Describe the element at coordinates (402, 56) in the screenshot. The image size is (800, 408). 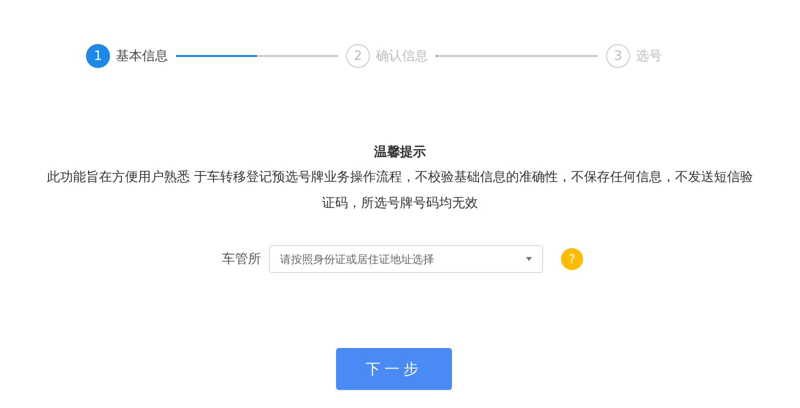
I see `step-label: 确认信息` at that location.